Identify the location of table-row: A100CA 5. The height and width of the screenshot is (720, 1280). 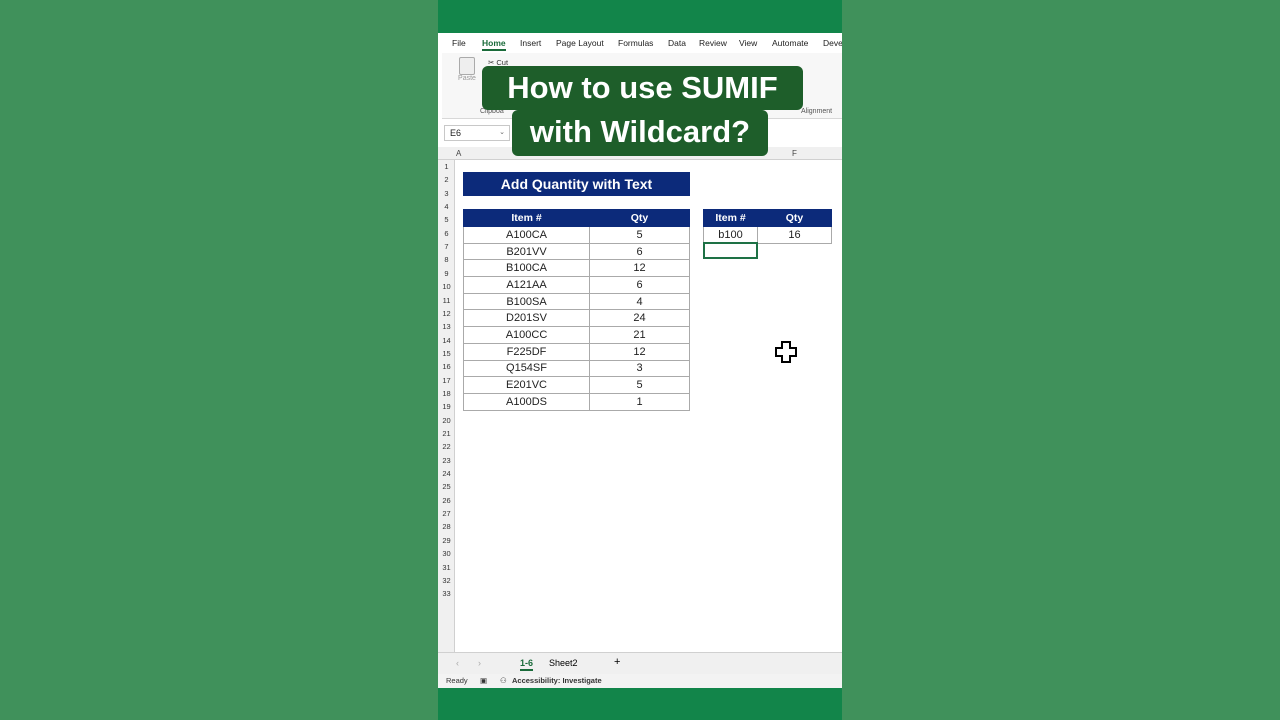
(576, 235).